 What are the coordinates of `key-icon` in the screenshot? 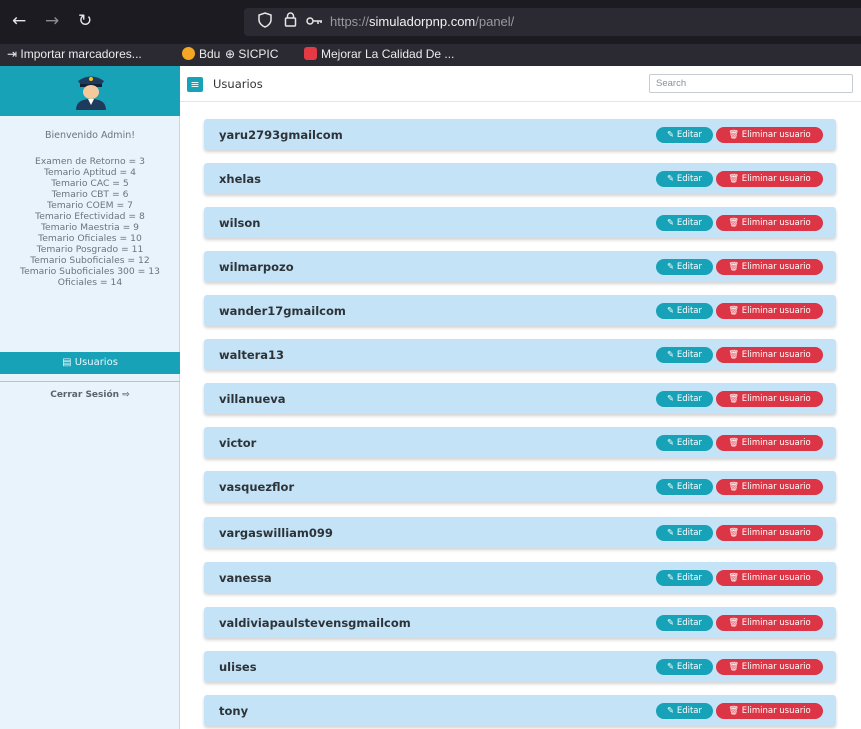 It's located at (314, 22).